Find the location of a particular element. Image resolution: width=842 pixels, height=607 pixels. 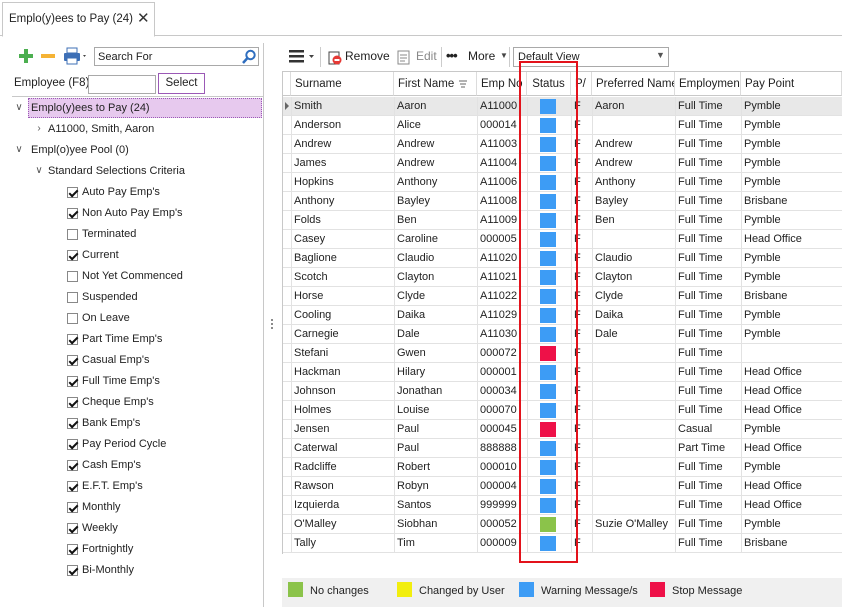

criteria-label: Suspended is located at coordinates (110, 297).